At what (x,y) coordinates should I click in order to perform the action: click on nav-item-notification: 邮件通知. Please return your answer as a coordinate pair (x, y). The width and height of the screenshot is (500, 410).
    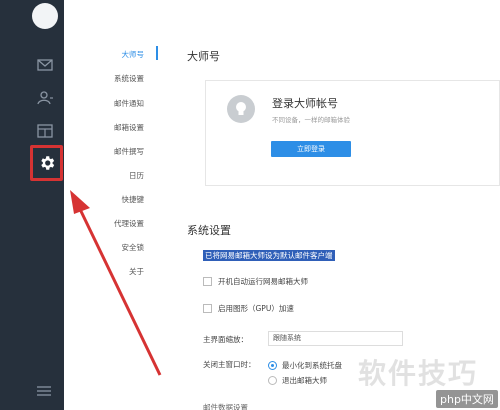
    Looking at the image, I should click on (129, 103).